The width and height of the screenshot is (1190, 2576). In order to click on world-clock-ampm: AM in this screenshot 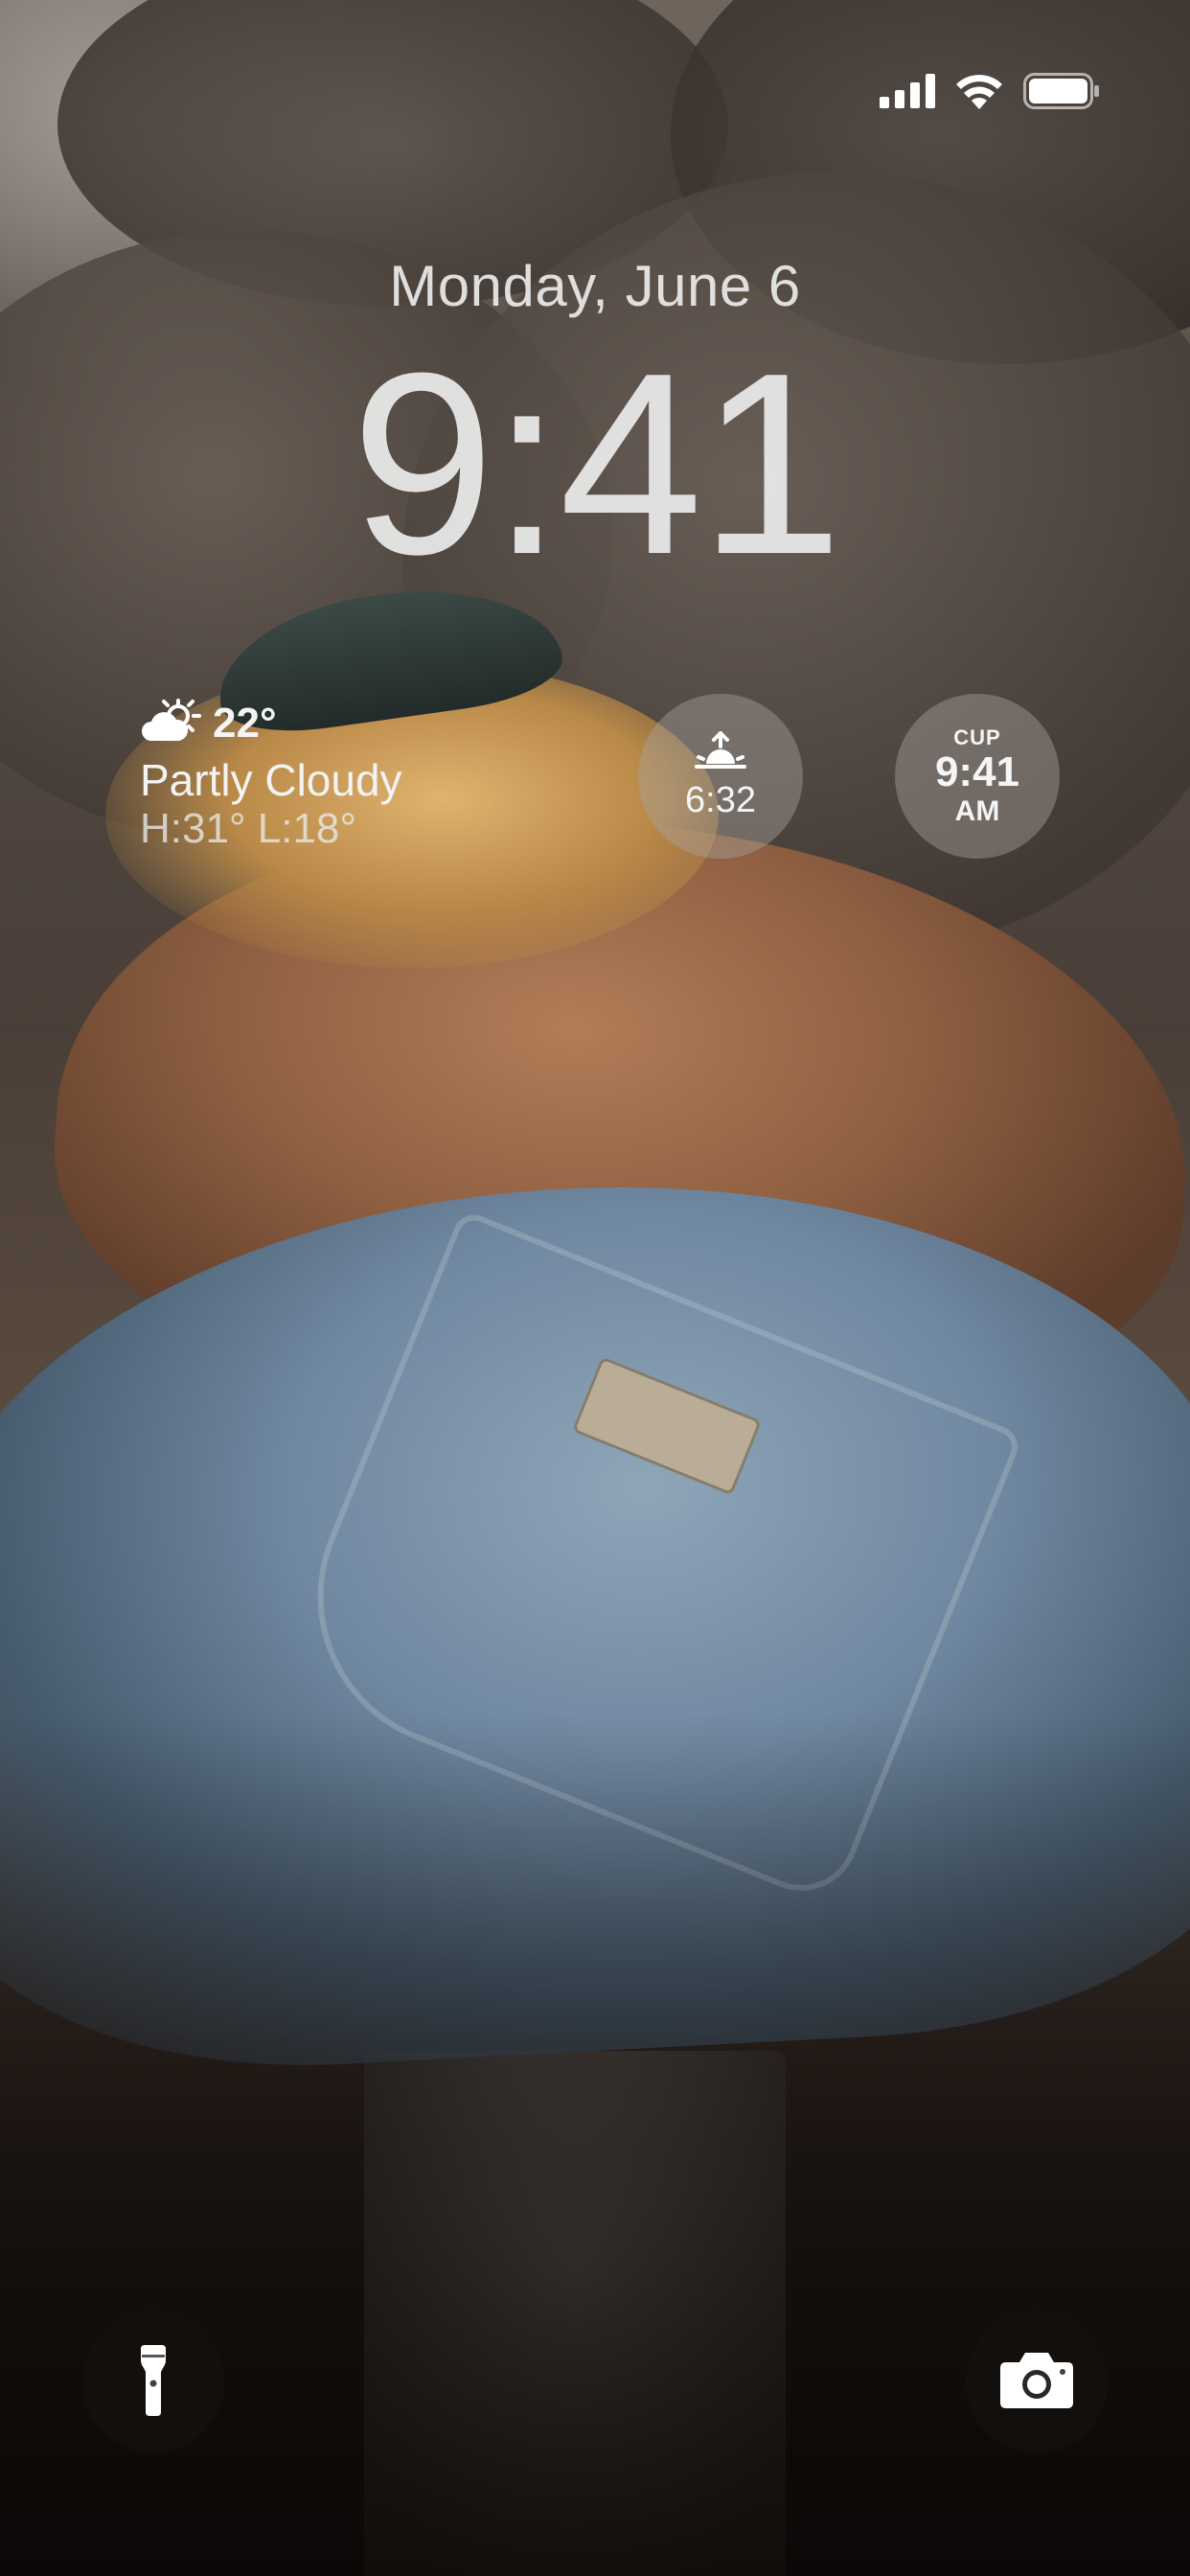, I will do `click(977, 810)`.